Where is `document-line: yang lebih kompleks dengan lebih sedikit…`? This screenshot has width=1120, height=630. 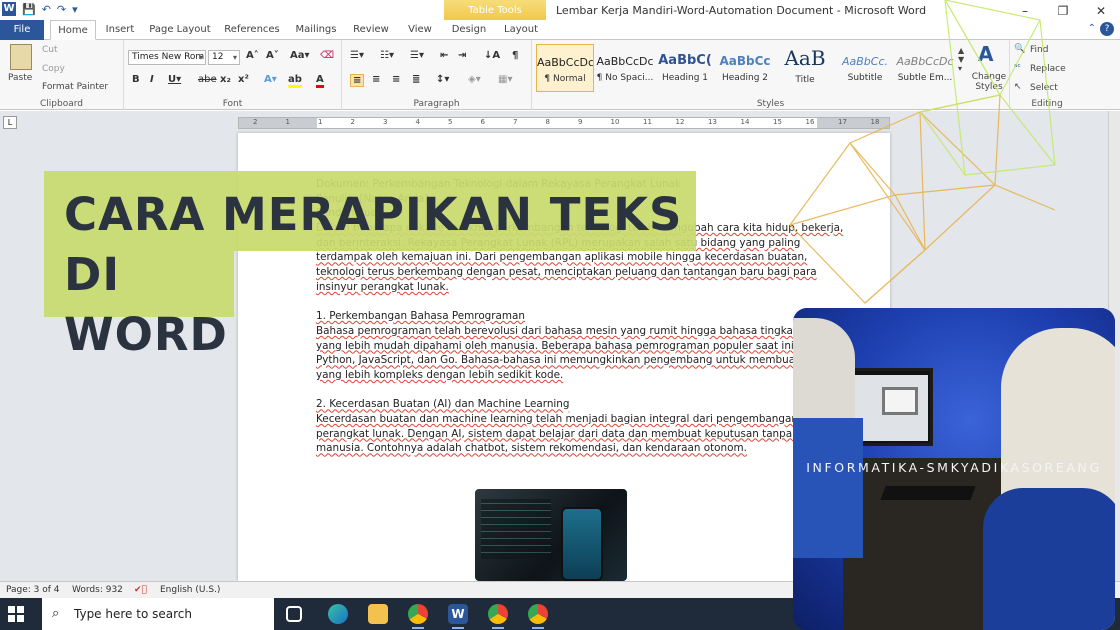
document-line: yang lebih kompleks dengan lebih sedikit… is located at coordinates (566, 375).